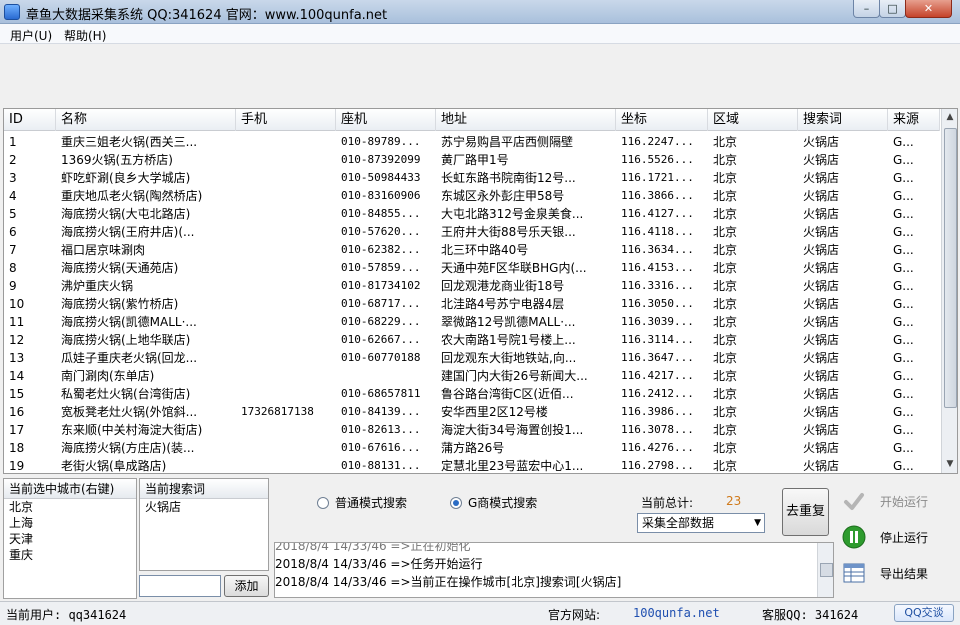  Describe the element at coordinates (70, 523) in the screenshot. I see `city-list-item: 上海` at that location.